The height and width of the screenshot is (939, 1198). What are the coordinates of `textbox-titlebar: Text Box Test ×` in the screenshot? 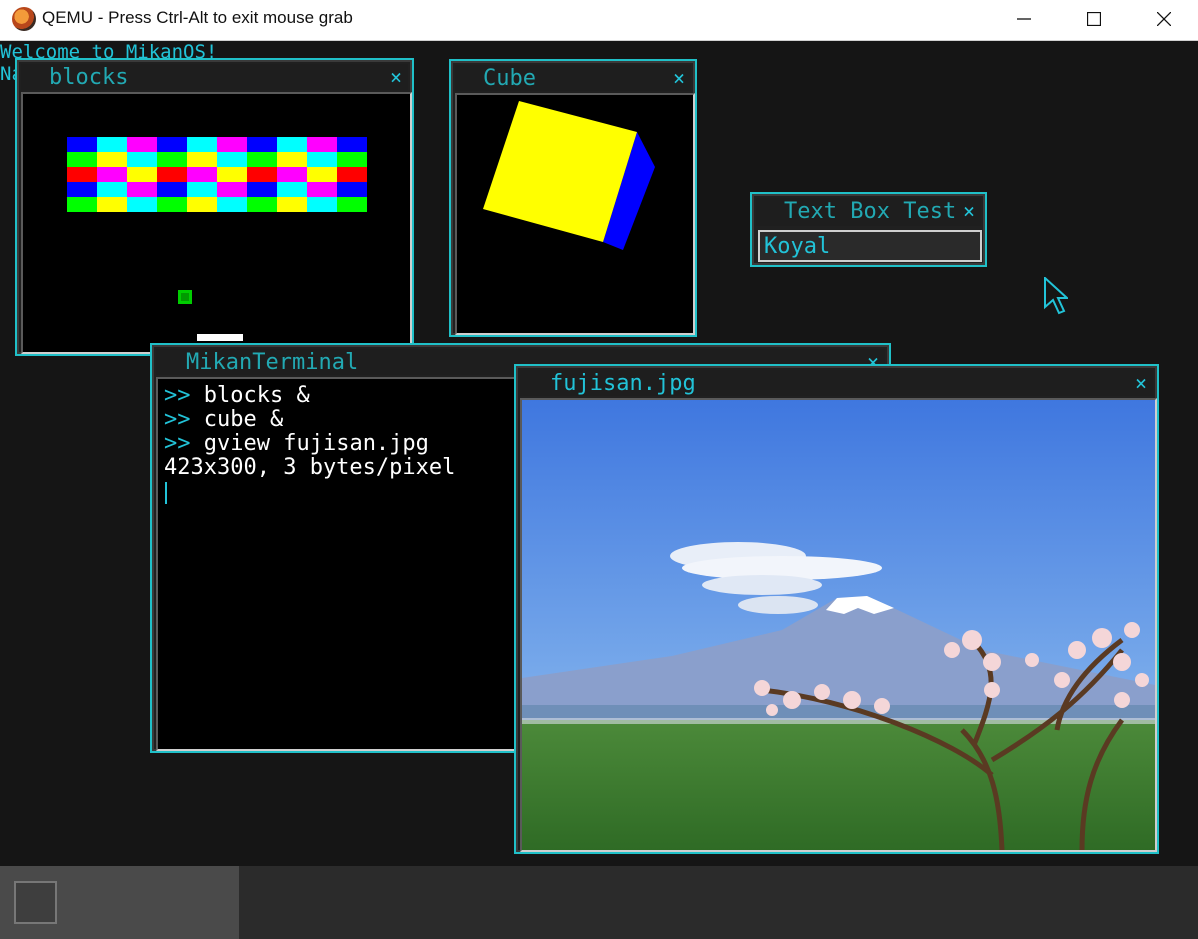 It's located at (868, 212).